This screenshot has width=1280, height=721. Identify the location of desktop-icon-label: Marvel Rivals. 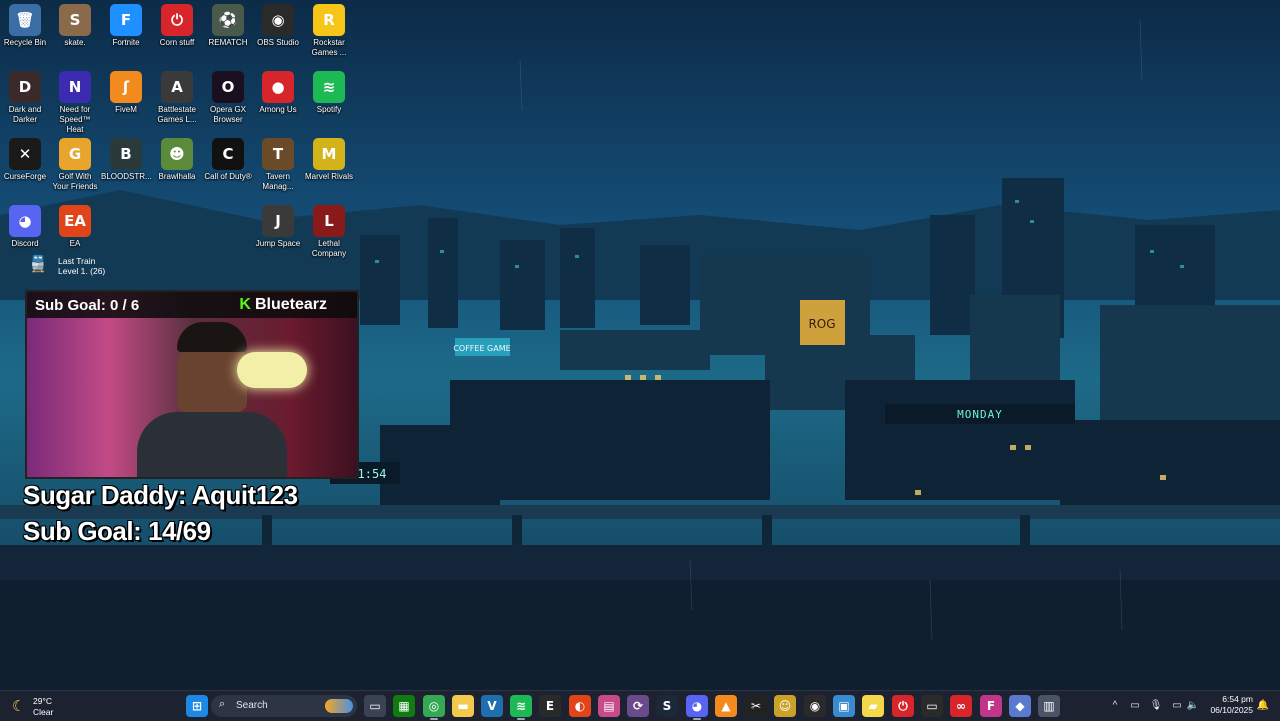
(328, 176).